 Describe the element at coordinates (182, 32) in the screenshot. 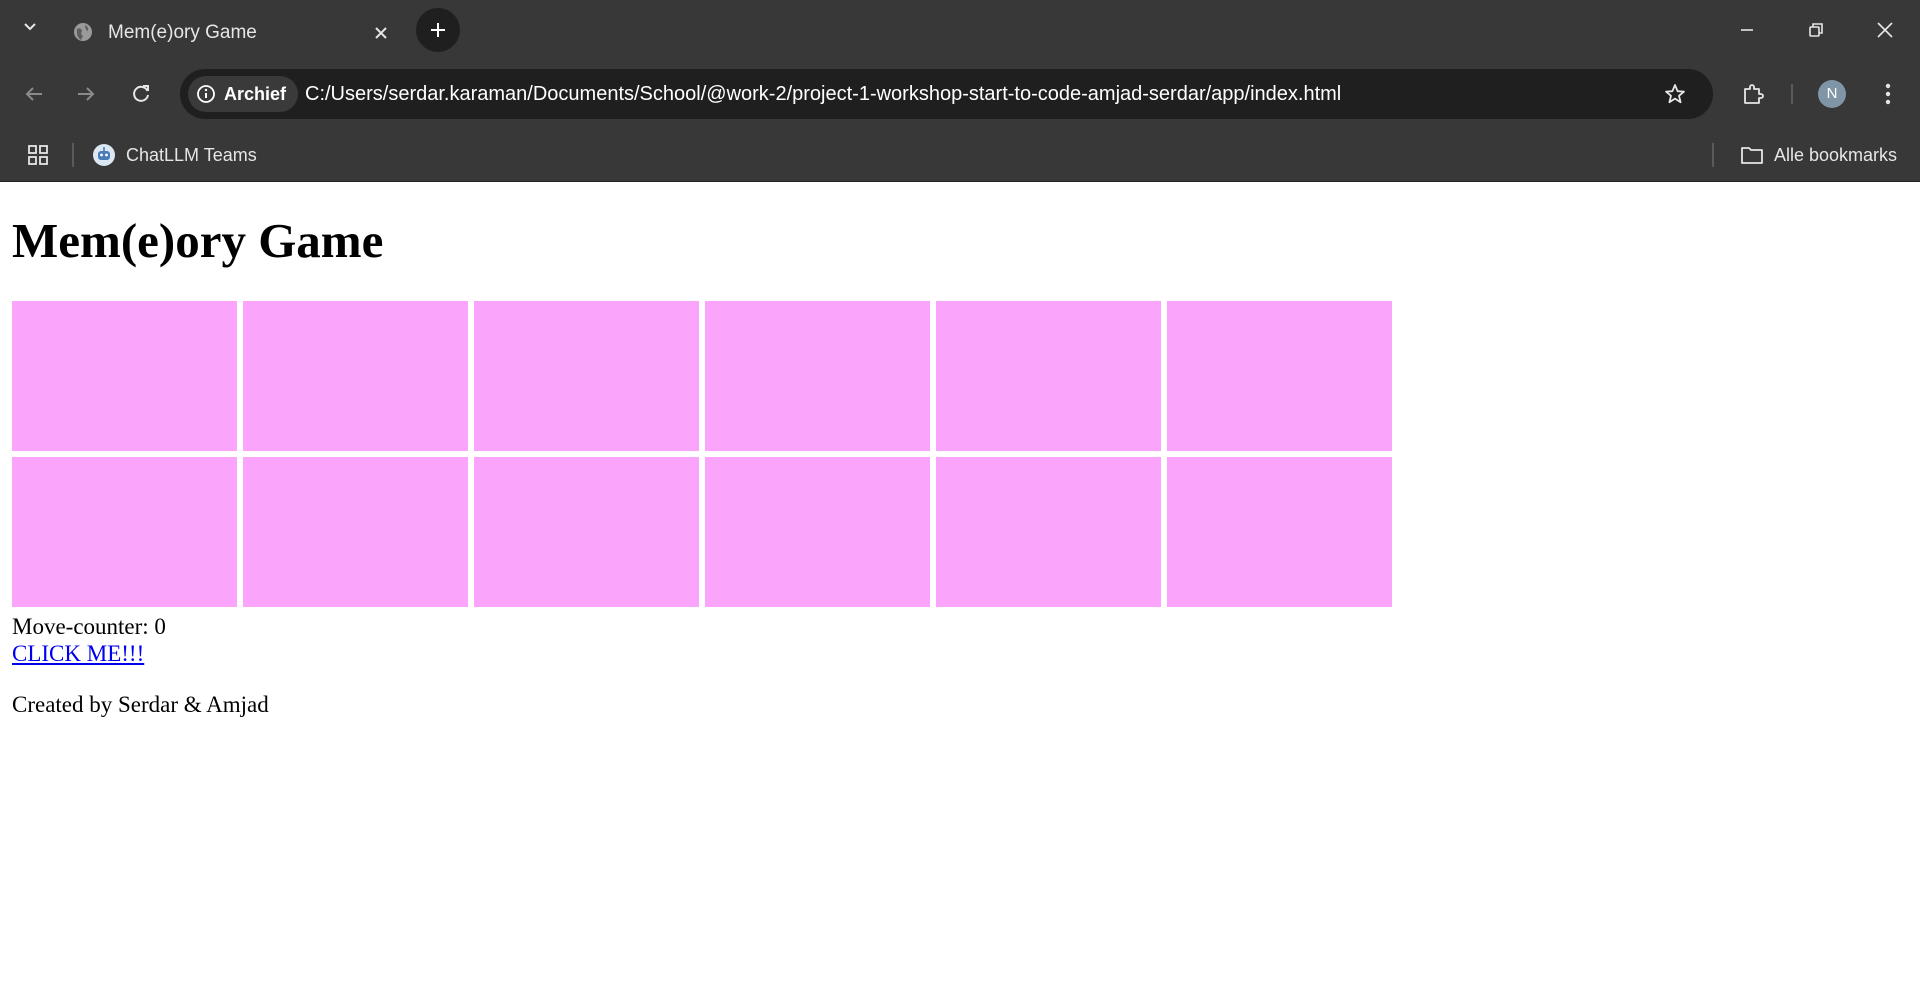

I see `tab-title: Mem(e)ory Game` at that location.